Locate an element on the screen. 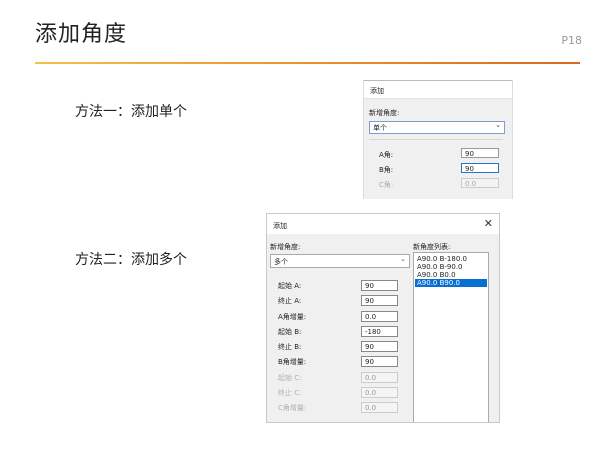  a-angle-label: A角: is located at coordinates (386, 155).